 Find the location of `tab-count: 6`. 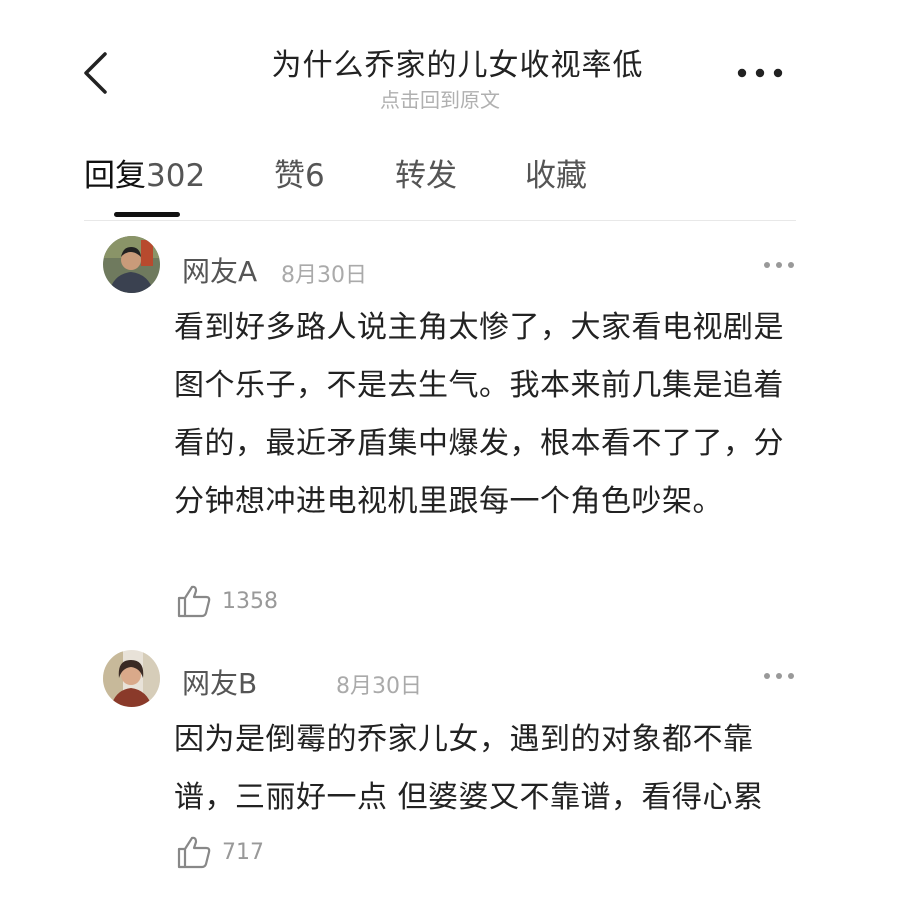

tab-count: 6 is located at coordinates (315, 176).